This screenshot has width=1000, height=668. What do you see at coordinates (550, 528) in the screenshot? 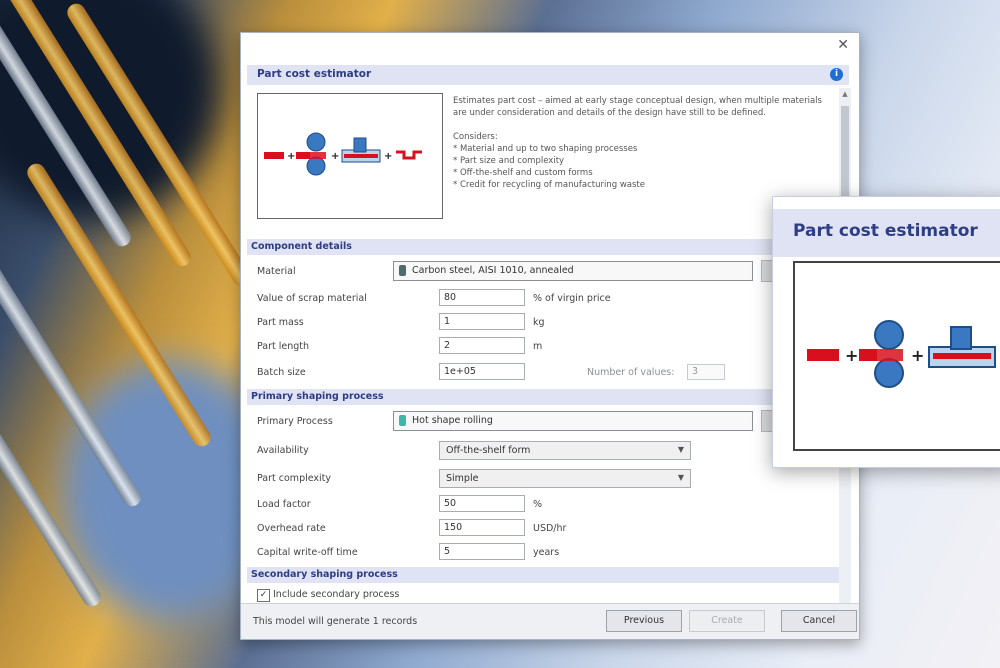
I see `overhead-rate-unit: USD/hr` at bounding box center [550, 528].